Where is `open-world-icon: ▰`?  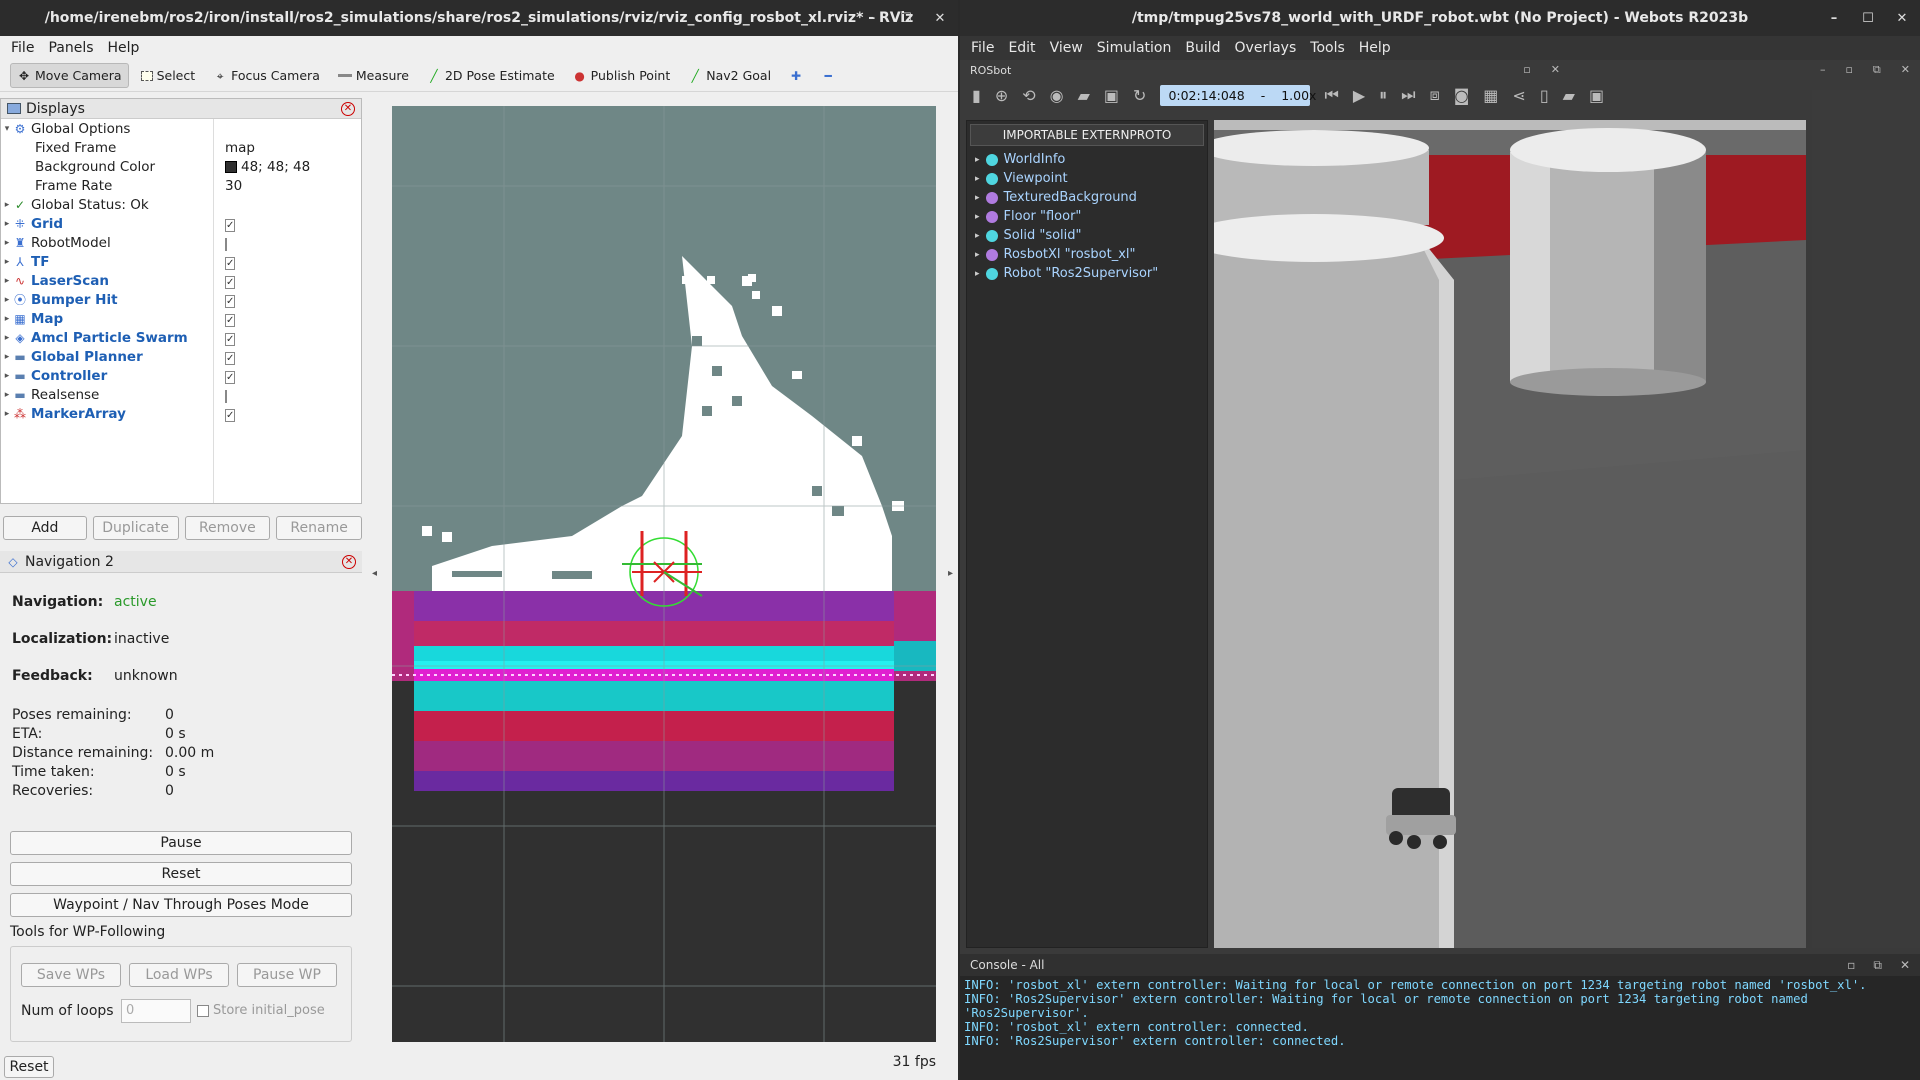
open-world-icon: ▰ is located at coordinates (1084, 95).